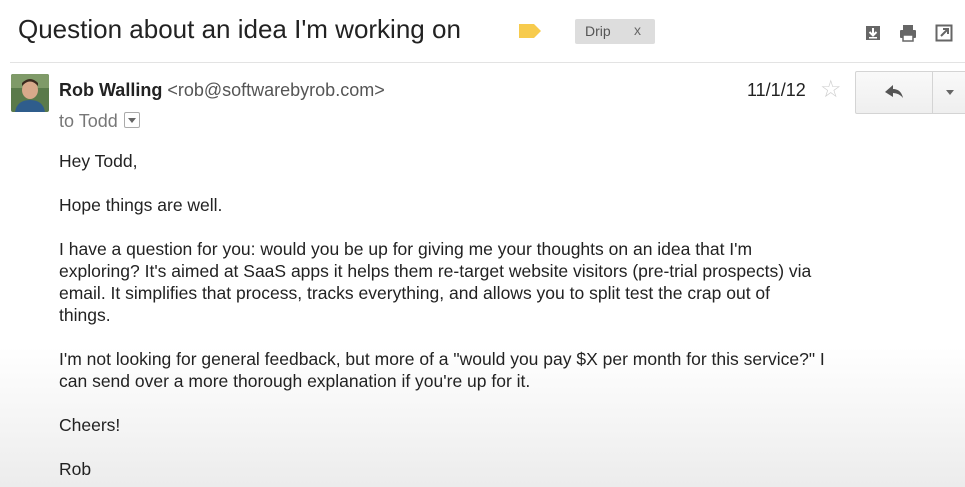  What do you see at coordinates (98, 161) in the screenshot?
I see `body-greeting: Hey Todd,` at bounding box center [98, 161].